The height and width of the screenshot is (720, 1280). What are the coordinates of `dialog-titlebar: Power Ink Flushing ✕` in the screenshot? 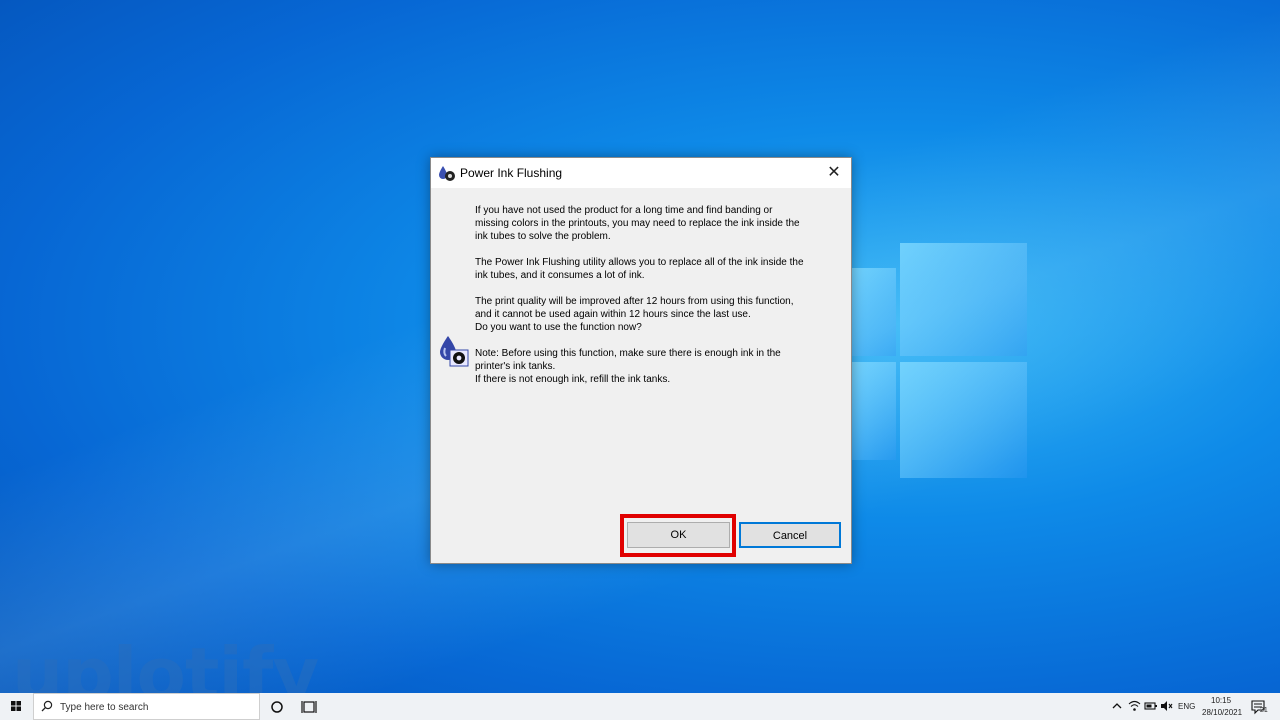 It's located at (641, 173).